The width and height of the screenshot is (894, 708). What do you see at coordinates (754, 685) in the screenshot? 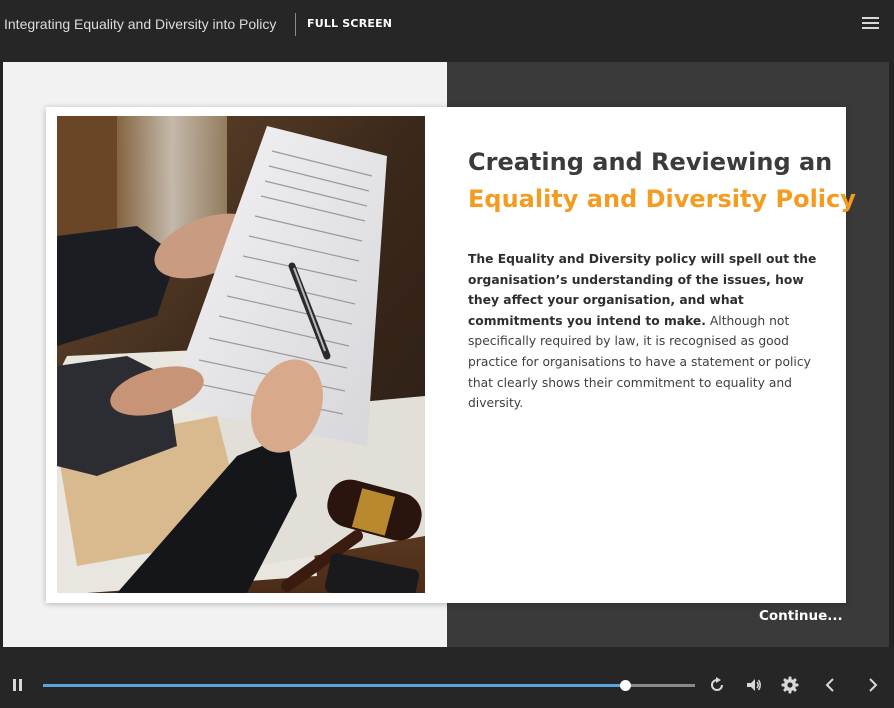
I see `volume-icon` at bounding box center [754, 685].